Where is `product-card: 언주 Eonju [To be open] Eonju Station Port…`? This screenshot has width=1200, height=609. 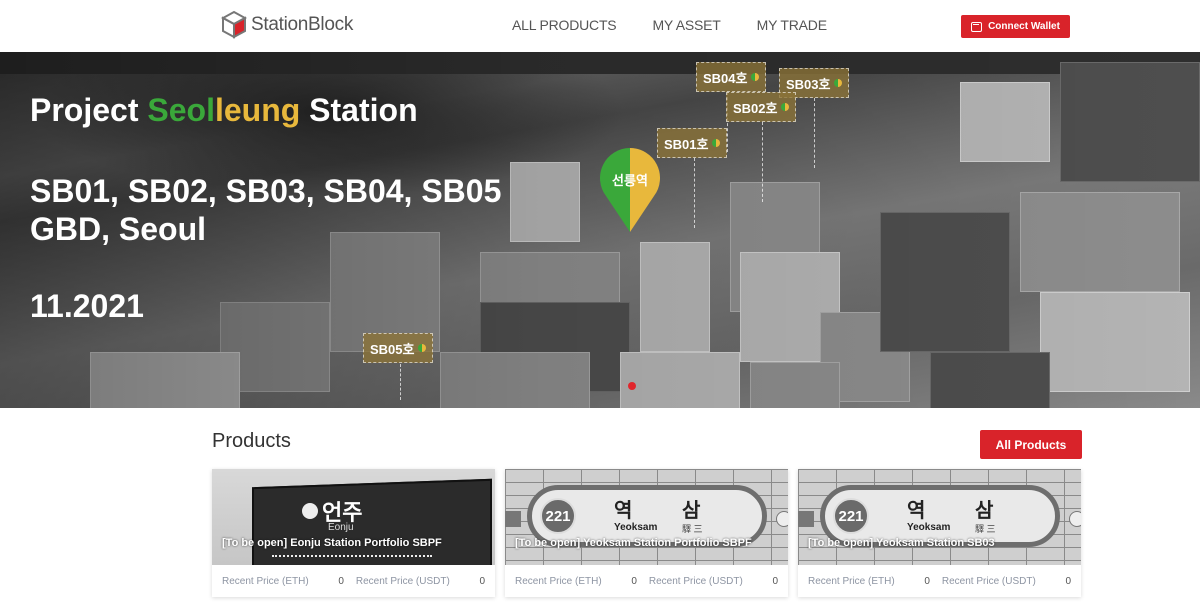 product-card: 언주 Eonju [To be open] Eonju Station Port… is located at coordinates (353, 533).